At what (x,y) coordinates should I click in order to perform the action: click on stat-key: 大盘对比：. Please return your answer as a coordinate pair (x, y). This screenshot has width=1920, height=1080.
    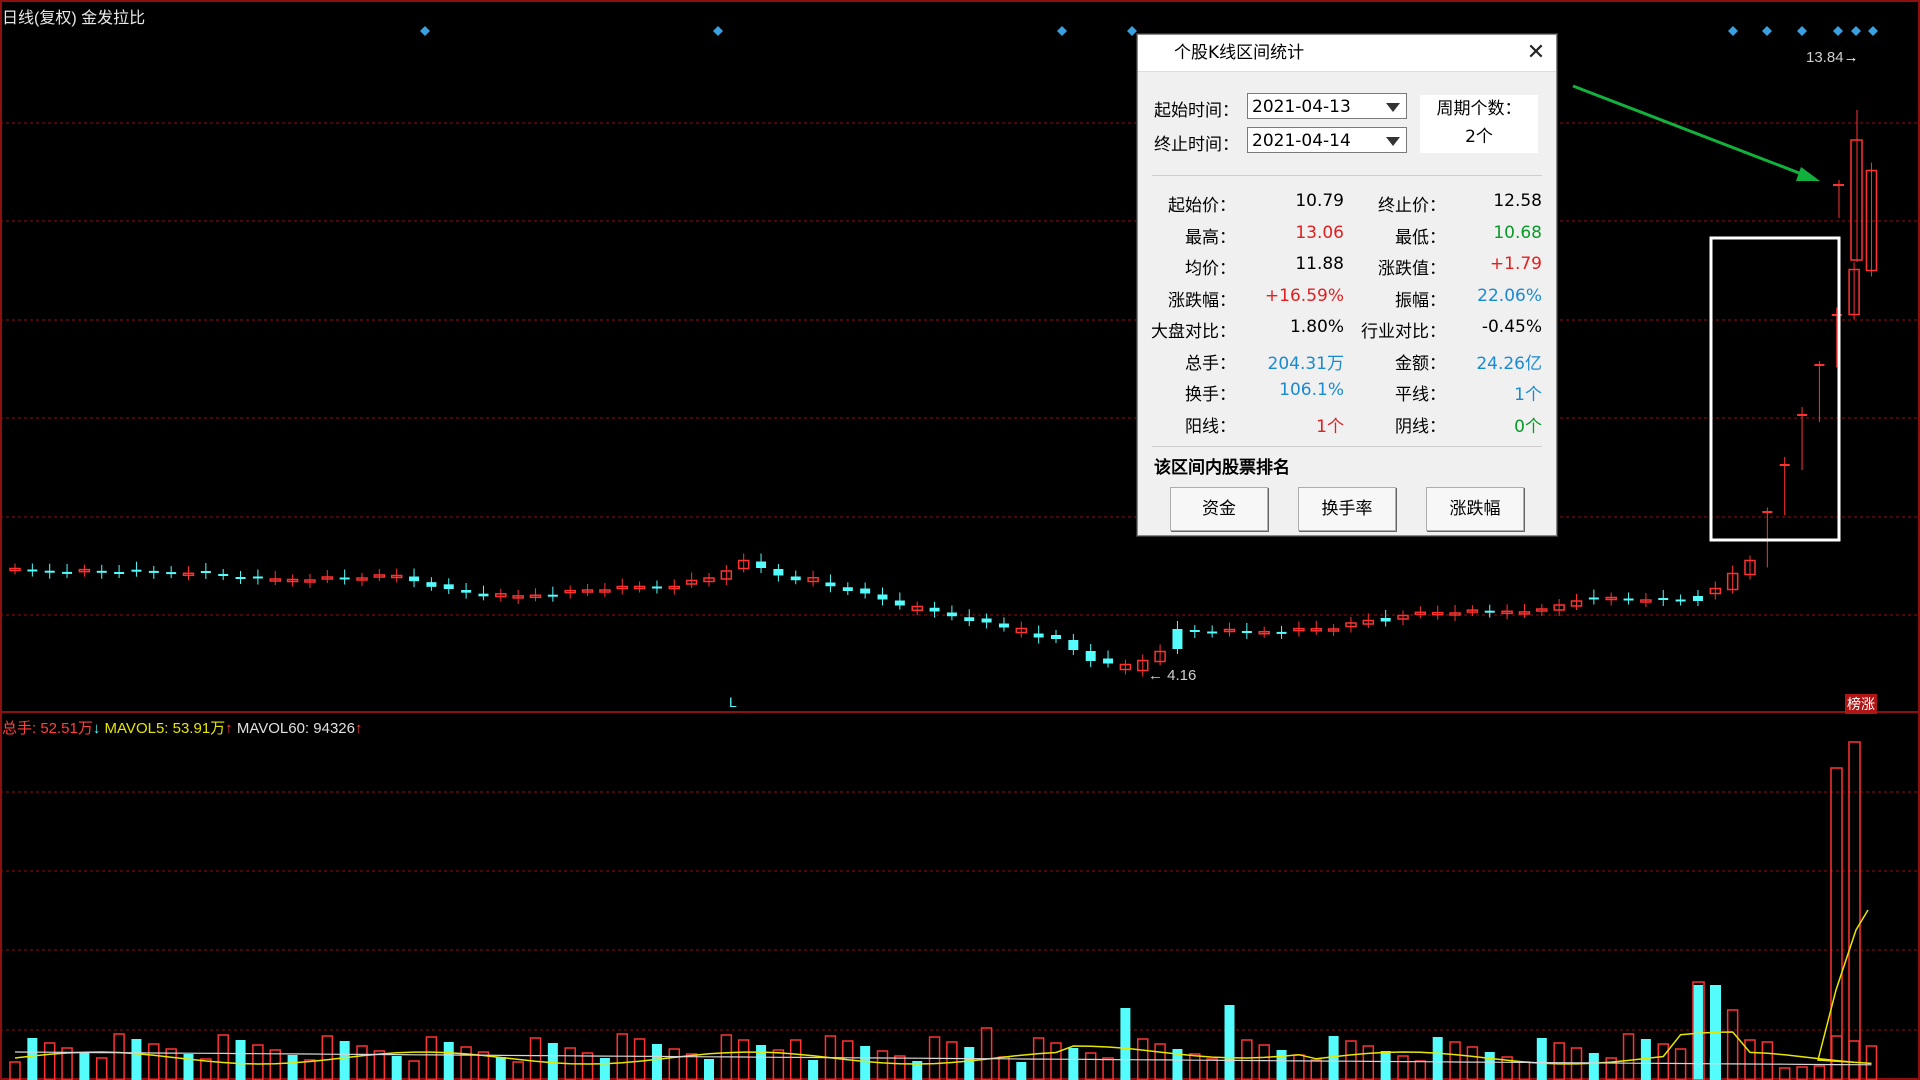
    Looking at the image, I should click on (1193, 332).